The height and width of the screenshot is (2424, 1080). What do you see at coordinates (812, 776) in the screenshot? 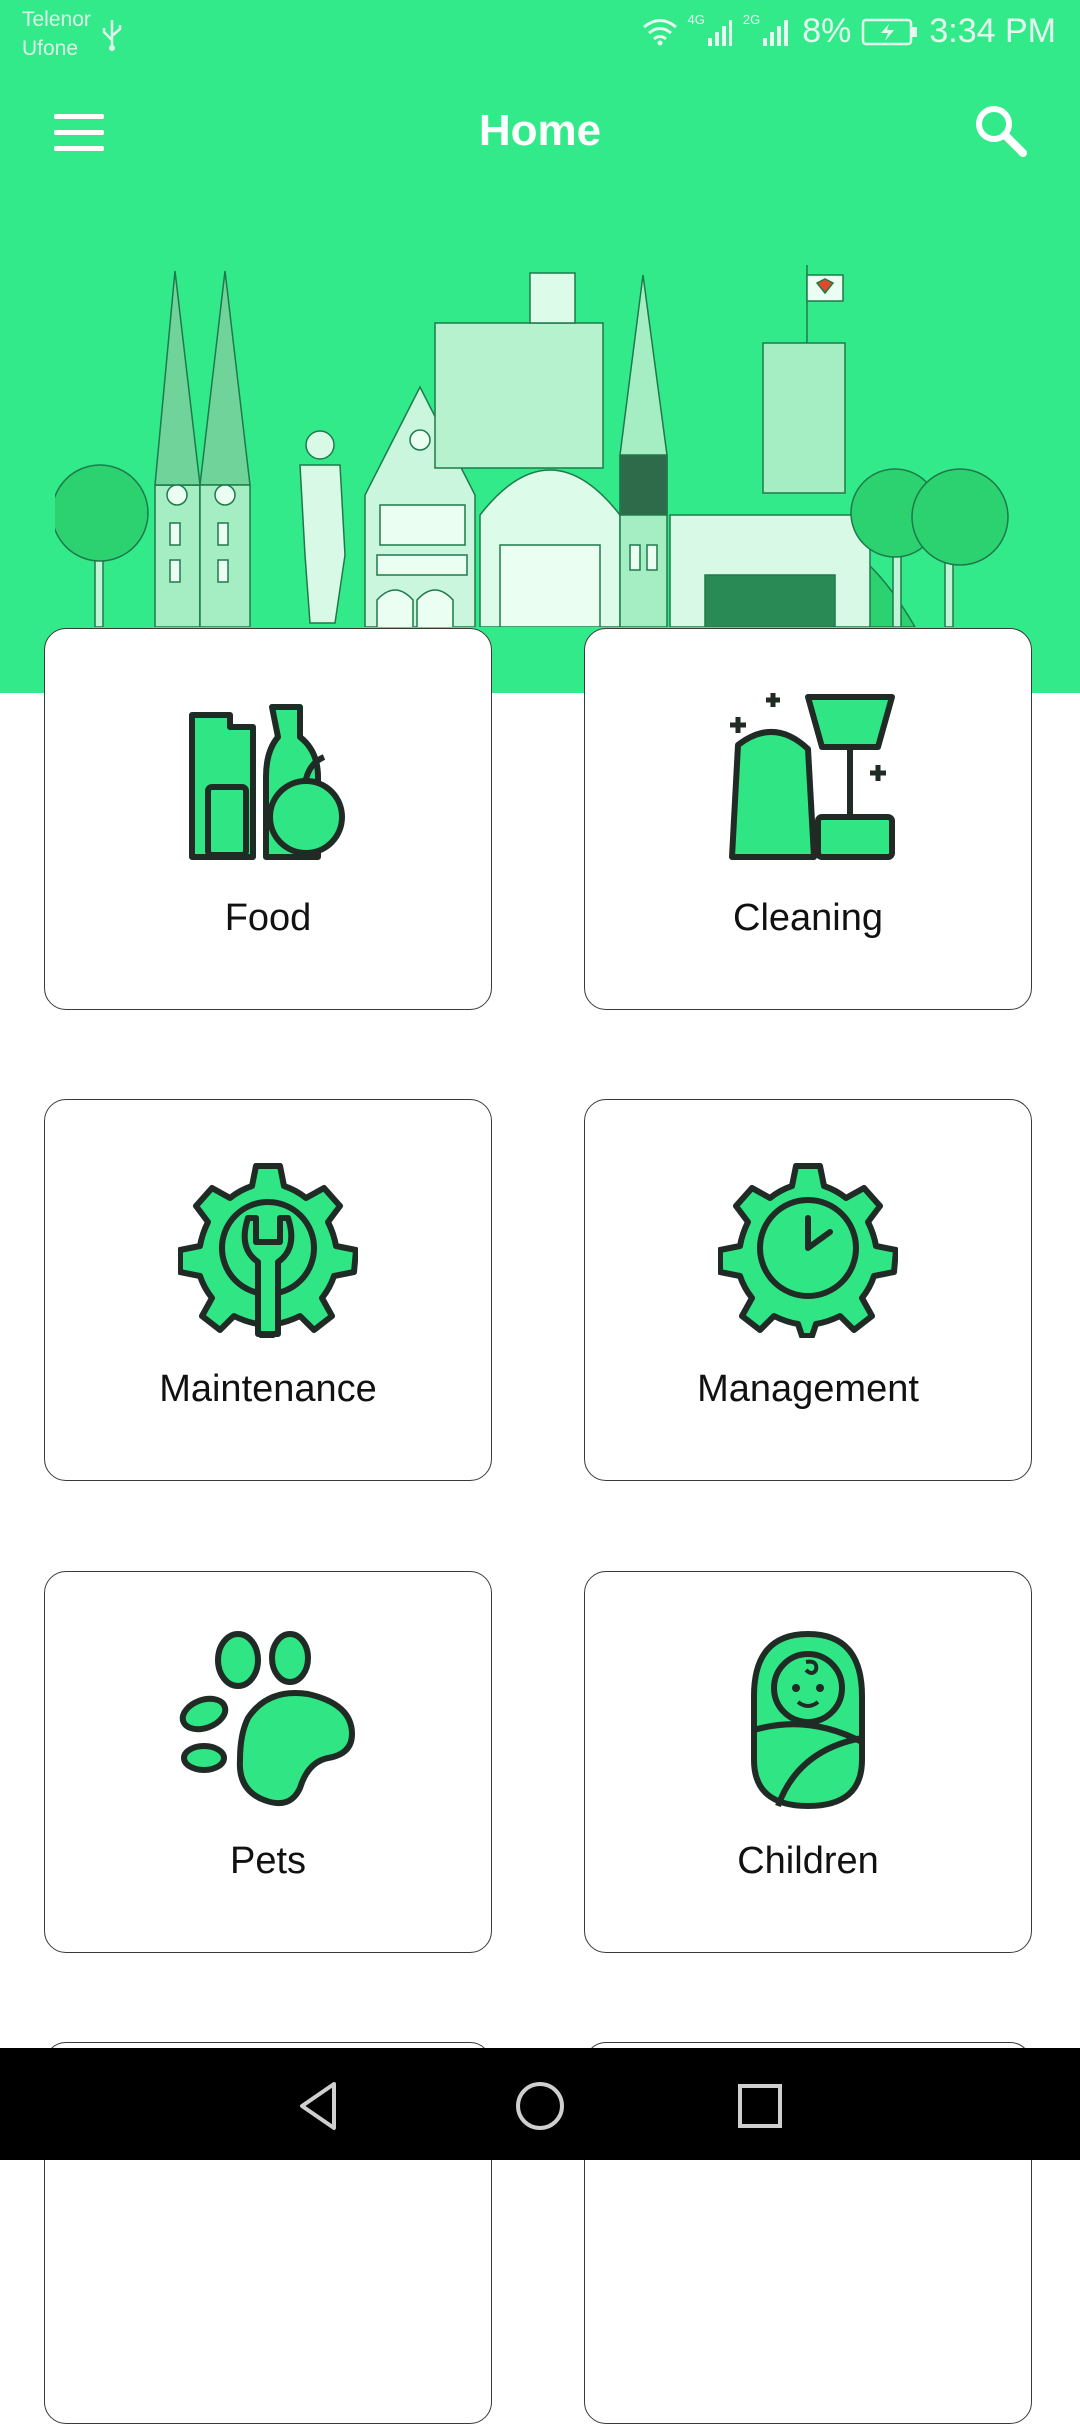
I see `cleaning-bucket-icon` at bounding box center [812, 776].